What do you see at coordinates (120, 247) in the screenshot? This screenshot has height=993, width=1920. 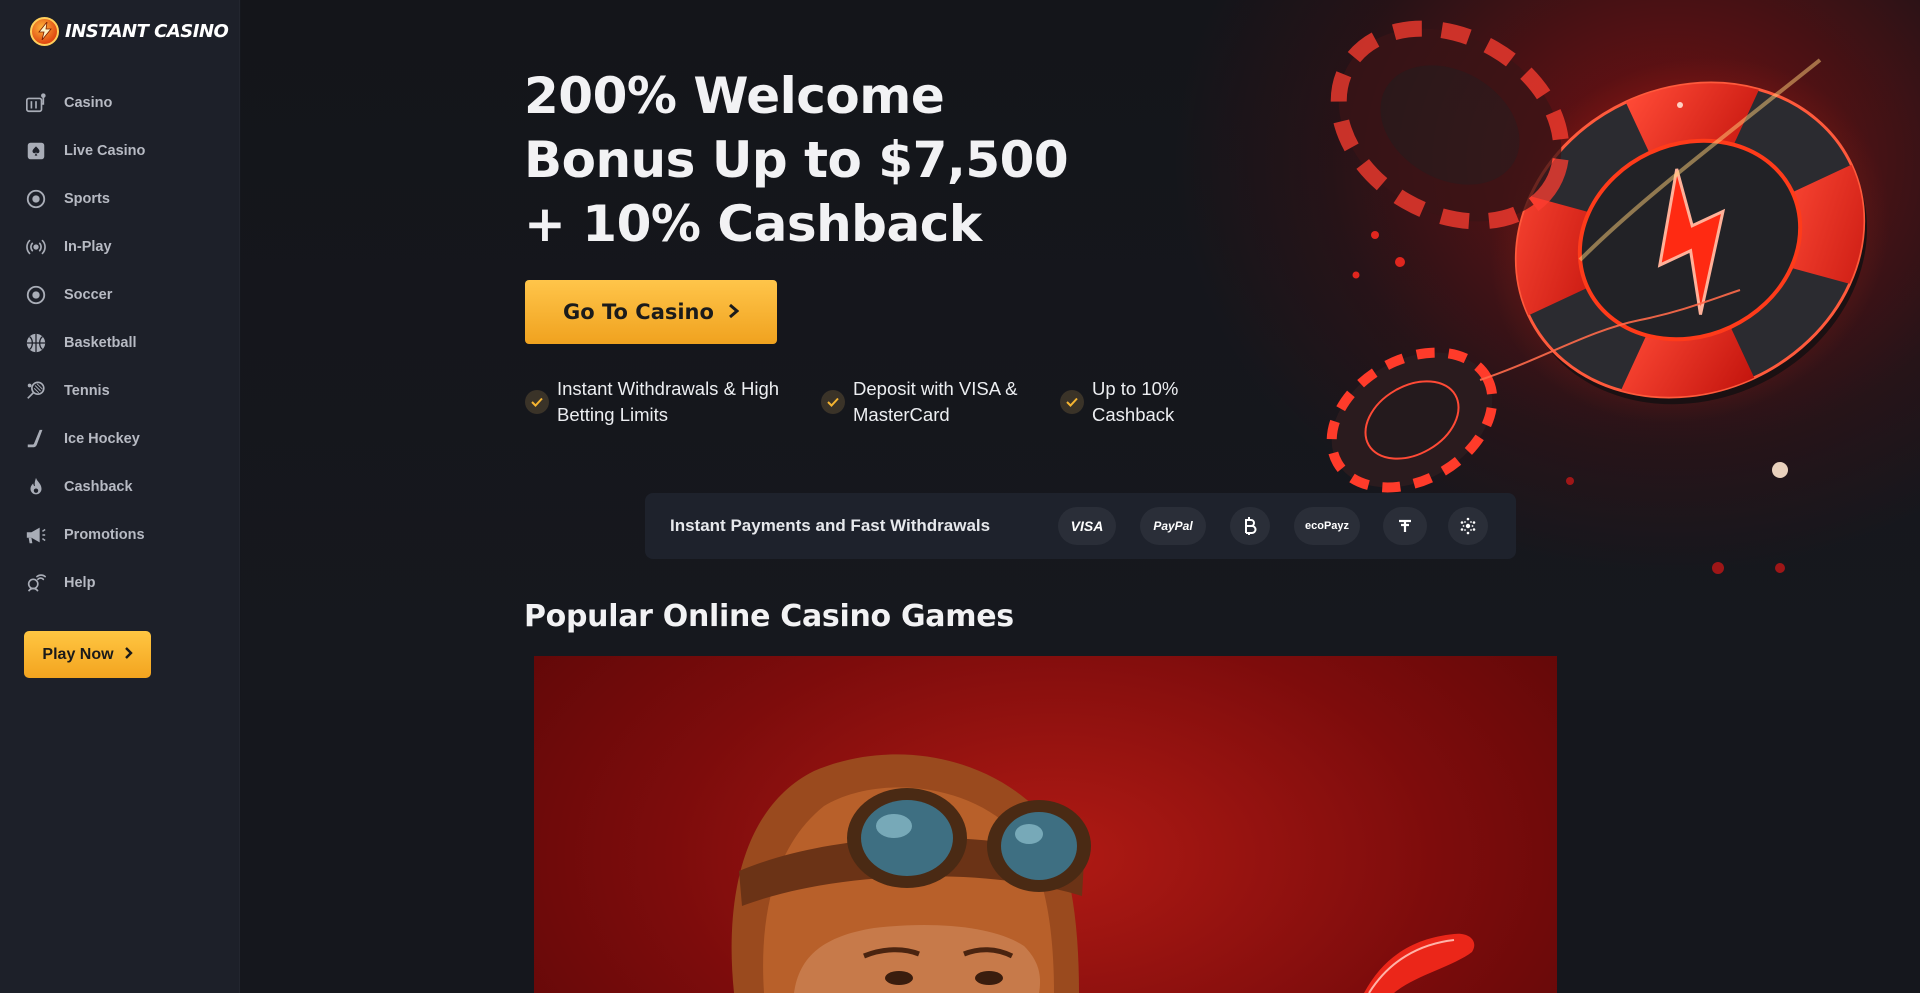 I see `sidebar-item-in-play: In-Play` at bounding box center [120, 247].